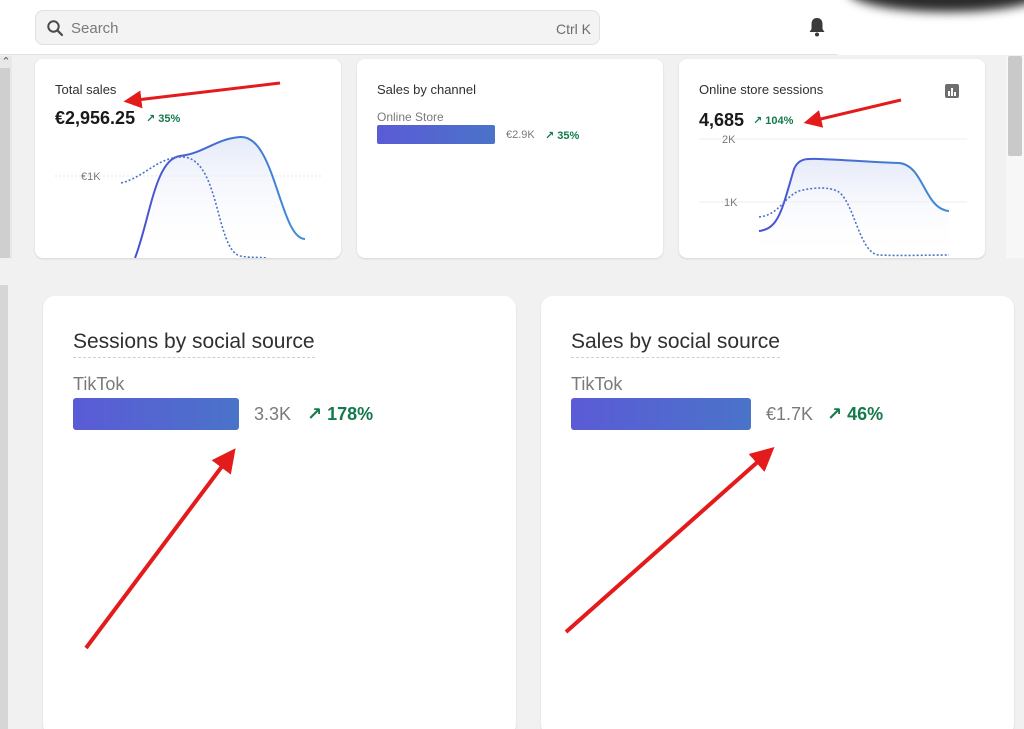 The height and width of the screenshot is (729, 1024). Describe the element at coordinates (833, 196) in the screenshot. I see `sessions-chart: 2K 1K` at that location.